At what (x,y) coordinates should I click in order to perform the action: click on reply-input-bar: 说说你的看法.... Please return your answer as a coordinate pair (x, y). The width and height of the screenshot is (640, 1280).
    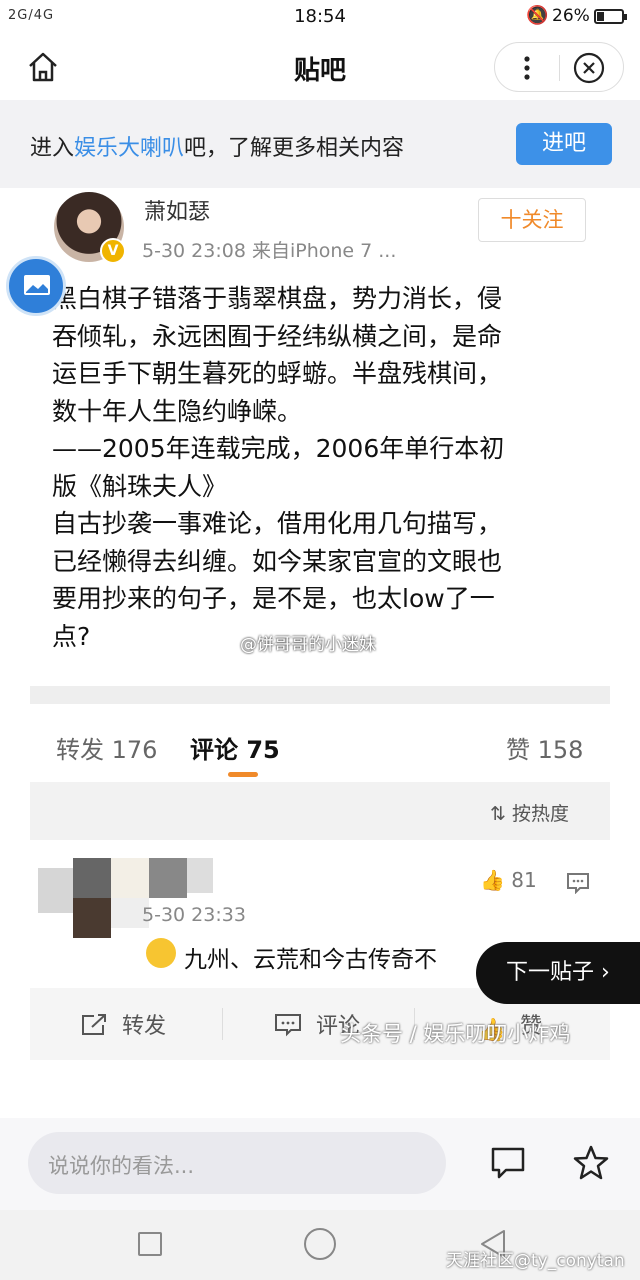
    Looking at the image, I should click on (320, 1164).